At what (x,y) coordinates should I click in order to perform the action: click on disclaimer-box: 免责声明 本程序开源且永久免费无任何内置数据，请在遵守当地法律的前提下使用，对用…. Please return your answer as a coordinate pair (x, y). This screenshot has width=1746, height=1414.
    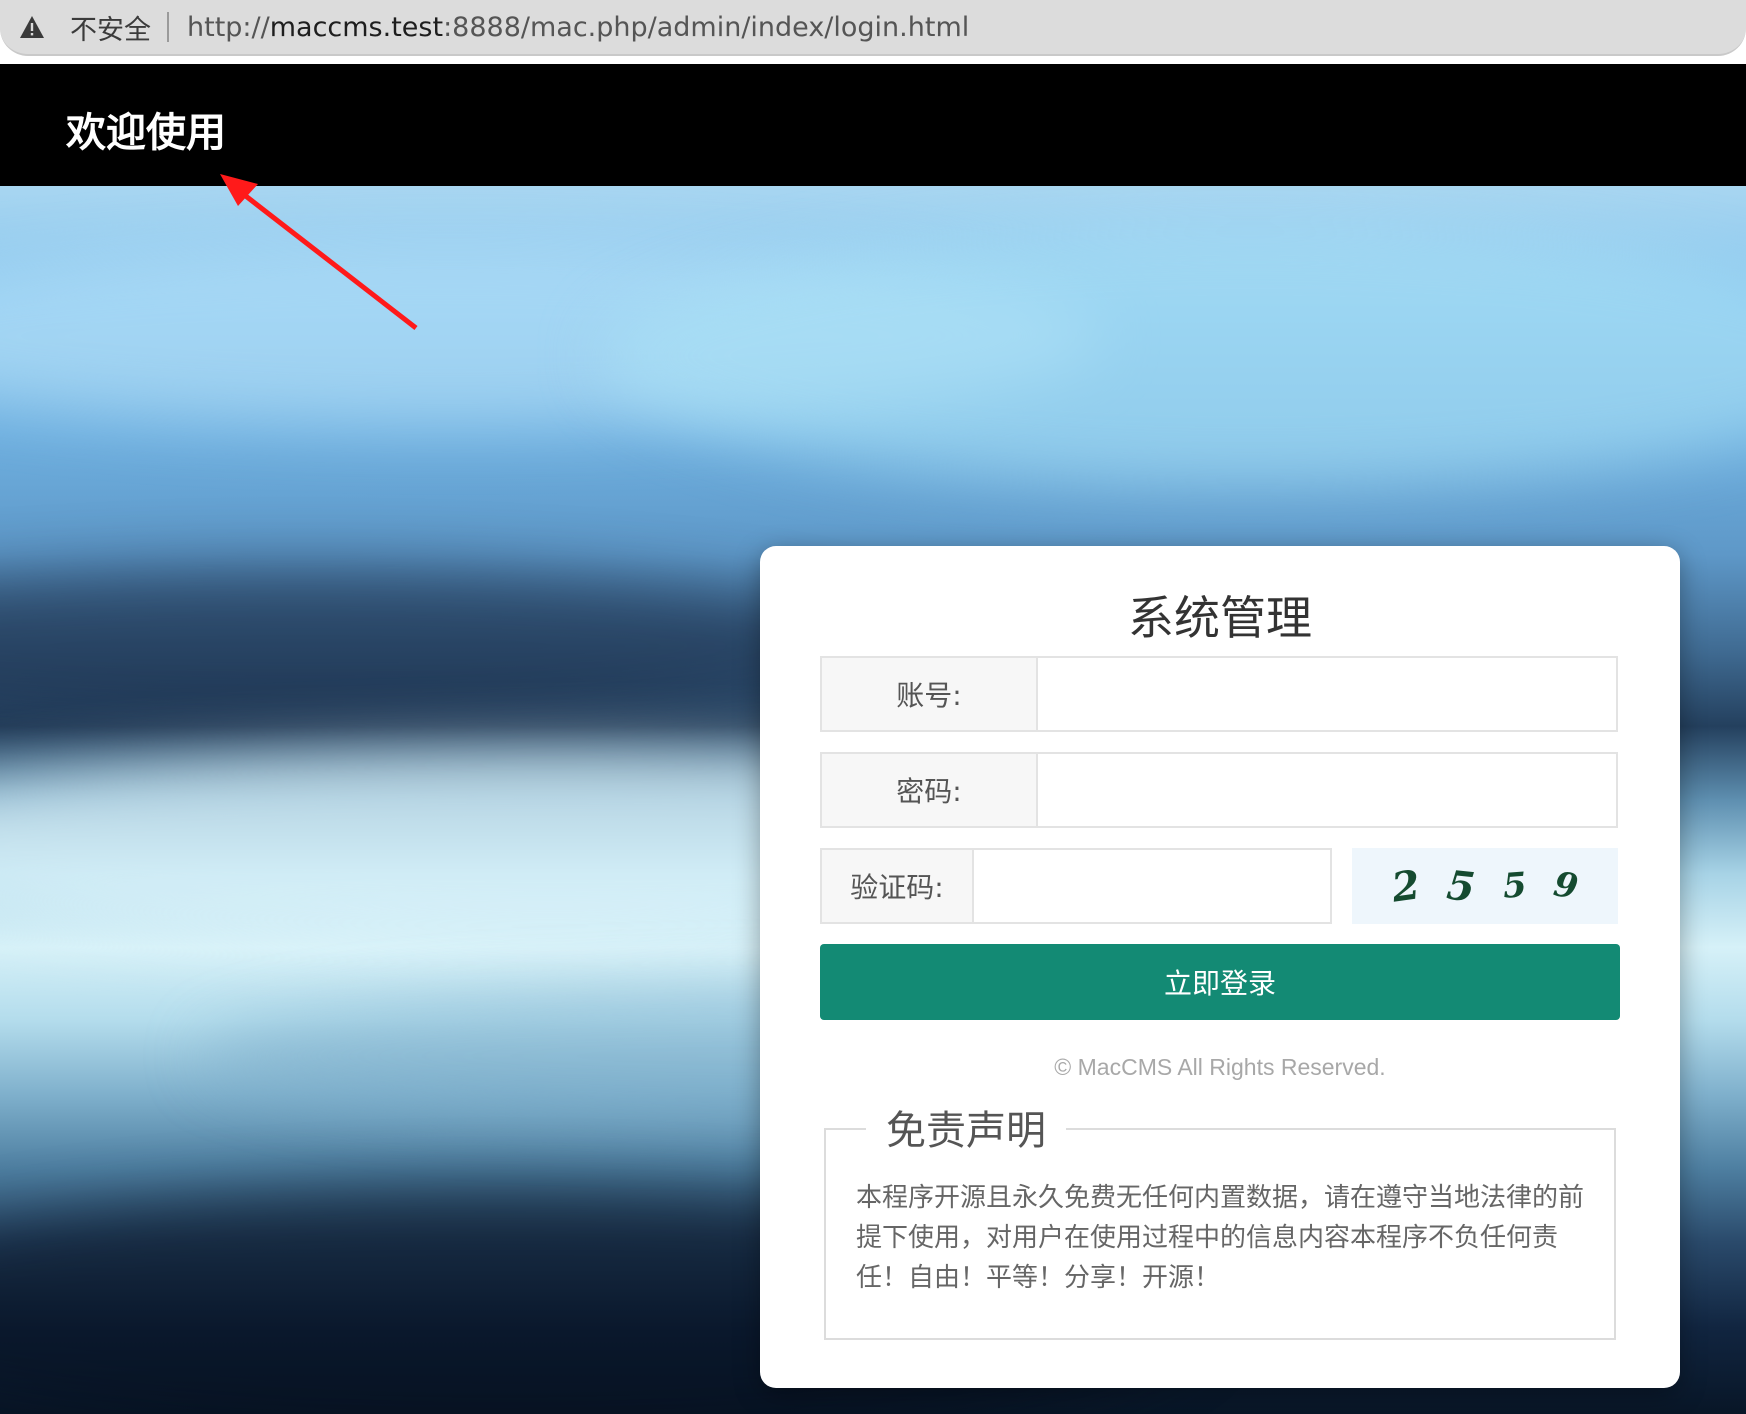
    Looking at the image, I should click on (1220, 1219).